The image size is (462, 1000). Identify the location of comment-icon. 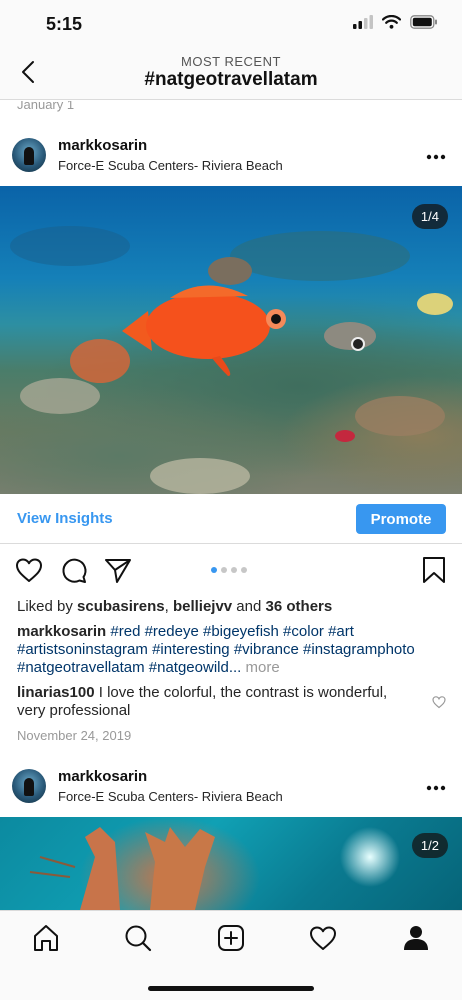
(74, 570).